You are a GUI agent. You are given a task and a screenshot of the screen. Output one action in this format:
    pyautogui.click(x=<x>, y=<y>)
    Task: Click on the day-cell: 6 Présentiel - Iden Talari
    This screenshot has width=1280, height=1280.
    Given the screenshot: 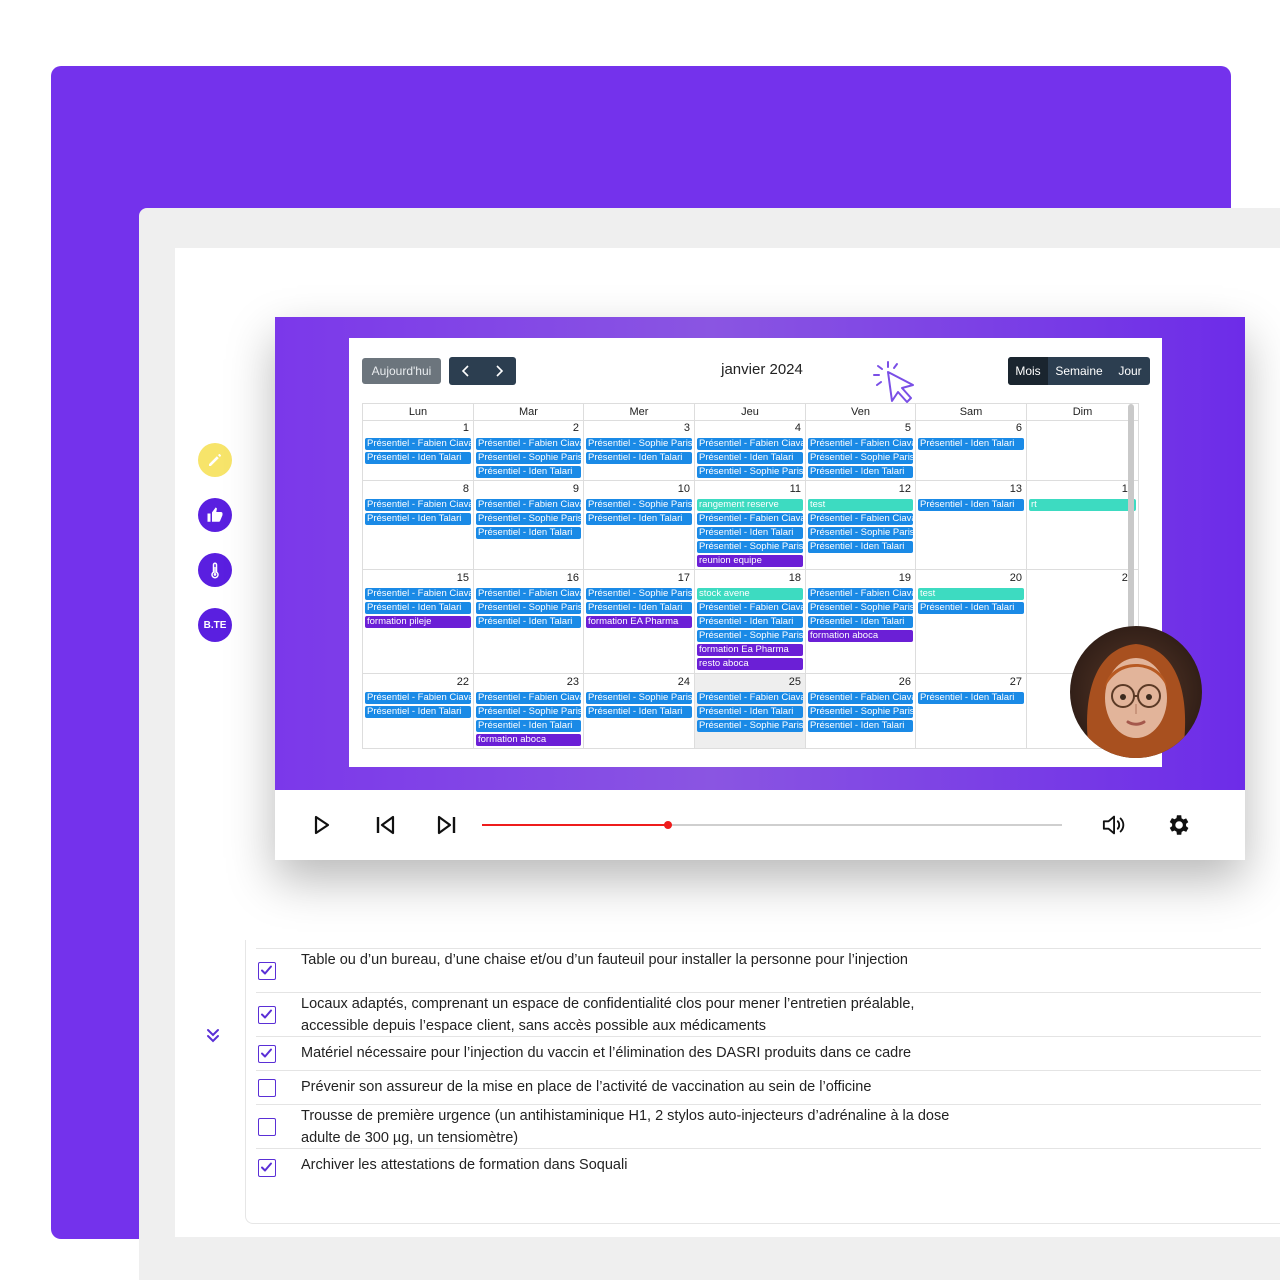 What is the action you would take?
    pyautogui.click(x=971, y=450)
    